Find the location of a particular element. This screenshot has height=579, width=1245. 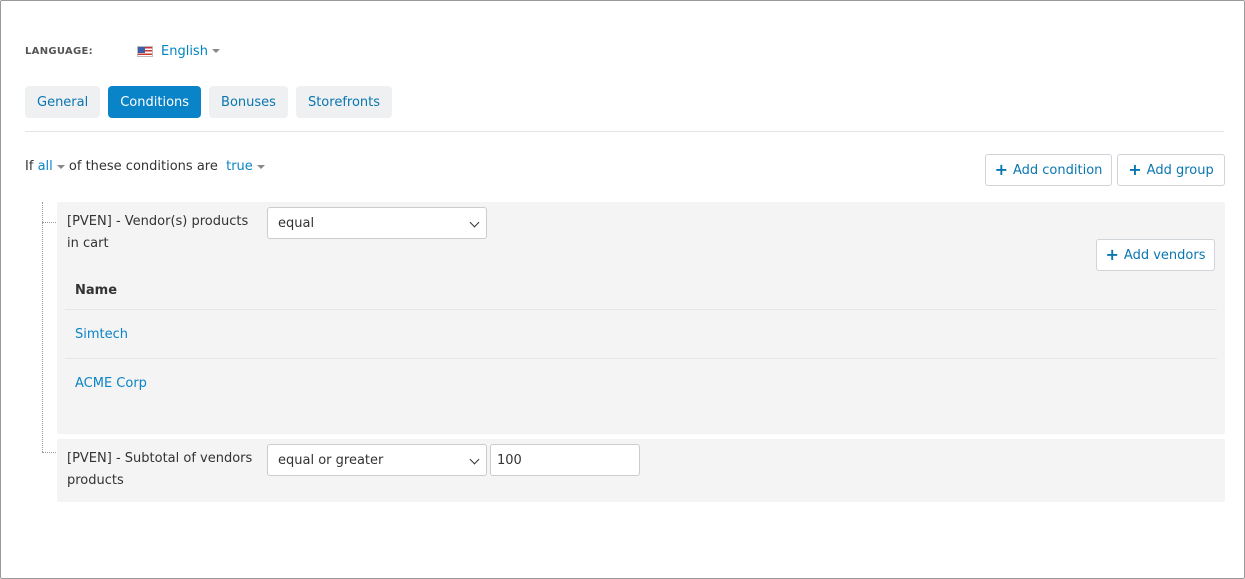

tree-connector-vertical is located at coordinates (42, 327).